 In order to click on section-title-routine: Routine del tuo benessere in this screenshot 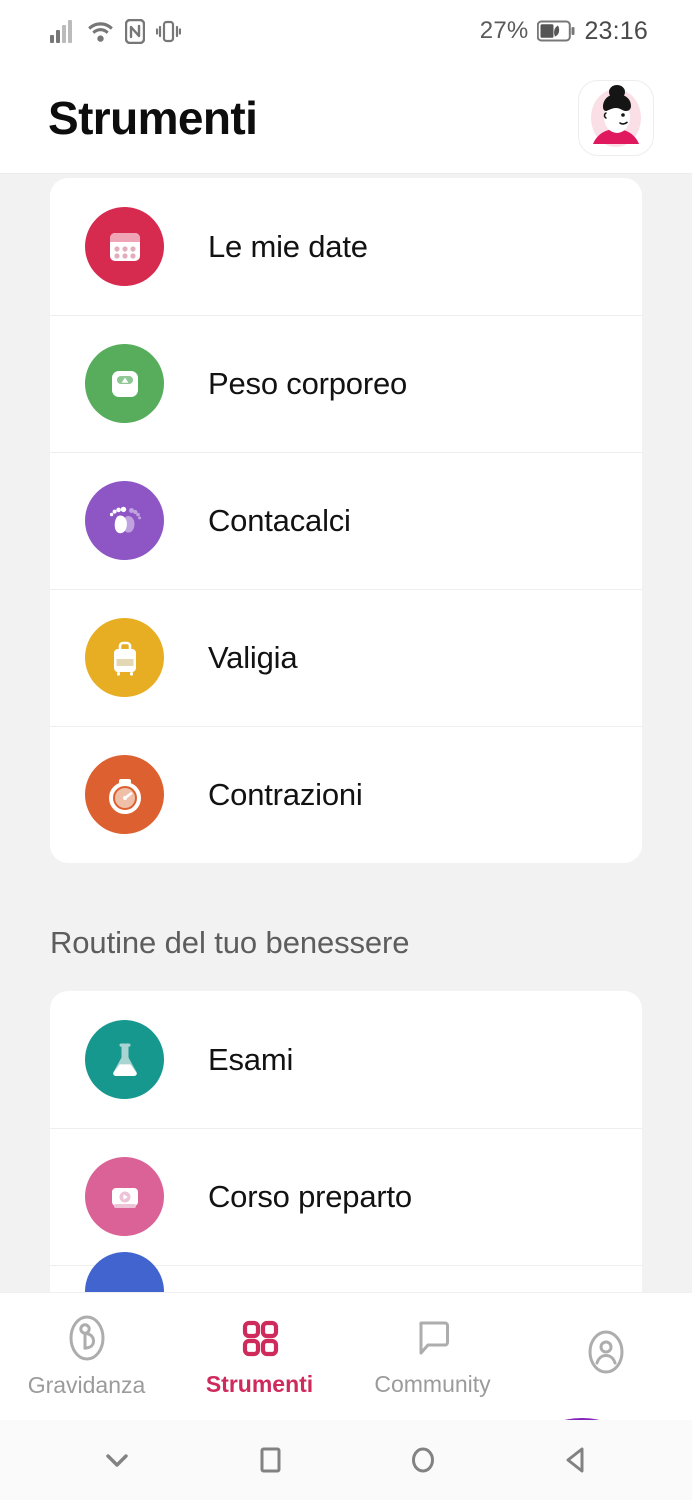, I will do `click(230, 942)`.